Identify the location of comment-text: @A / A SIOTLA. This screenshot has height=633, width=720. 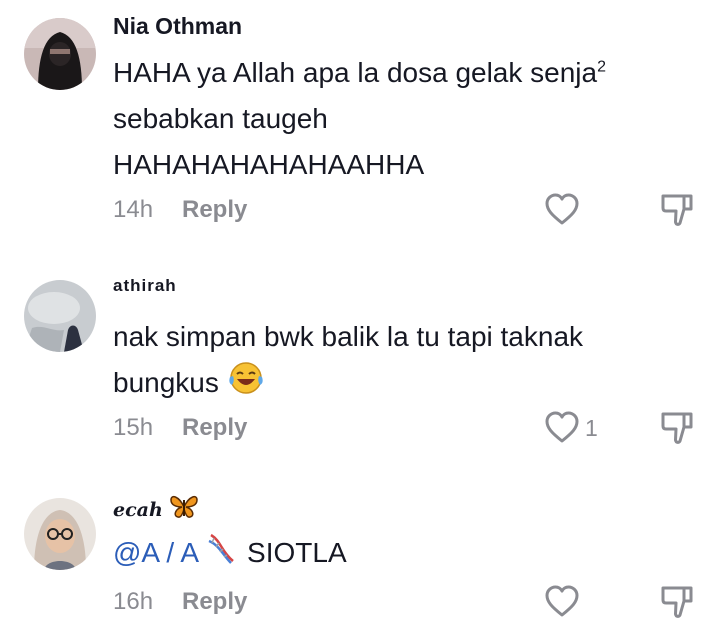
(230, 554).